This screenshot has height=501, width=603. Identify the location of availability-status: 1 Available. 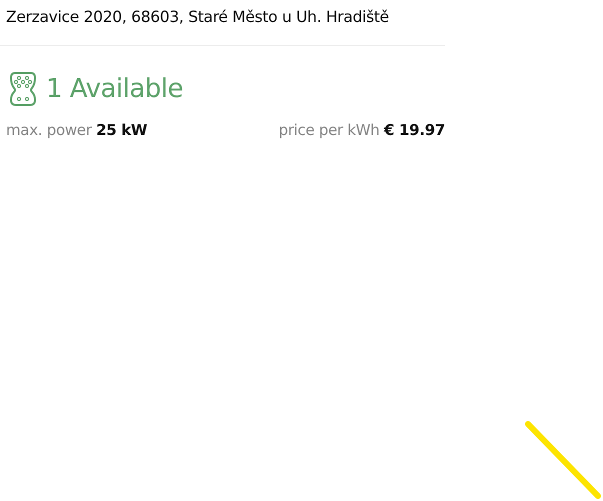
(114, 89).